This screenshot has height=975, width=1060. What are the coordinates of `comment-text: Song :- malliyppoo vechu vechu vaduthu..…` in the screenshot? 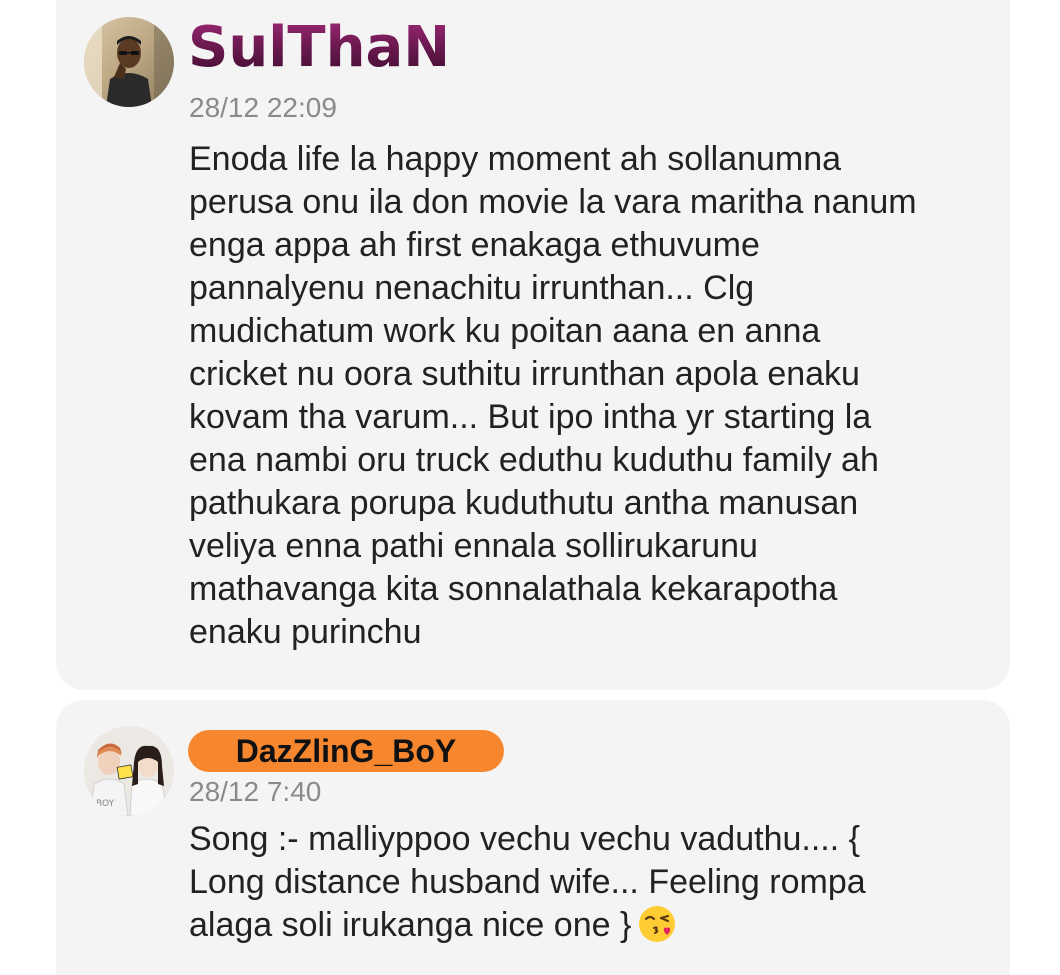 It's located at (589, 882).